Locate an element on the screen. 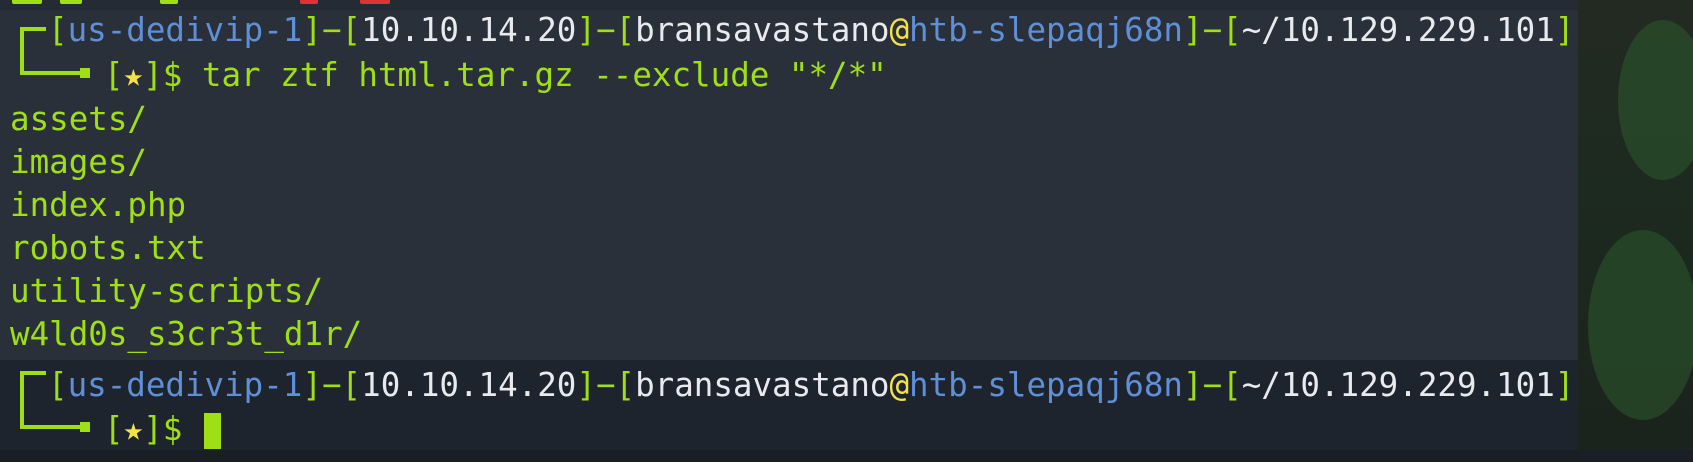  text-cursor is located at coordinates (212, 431).